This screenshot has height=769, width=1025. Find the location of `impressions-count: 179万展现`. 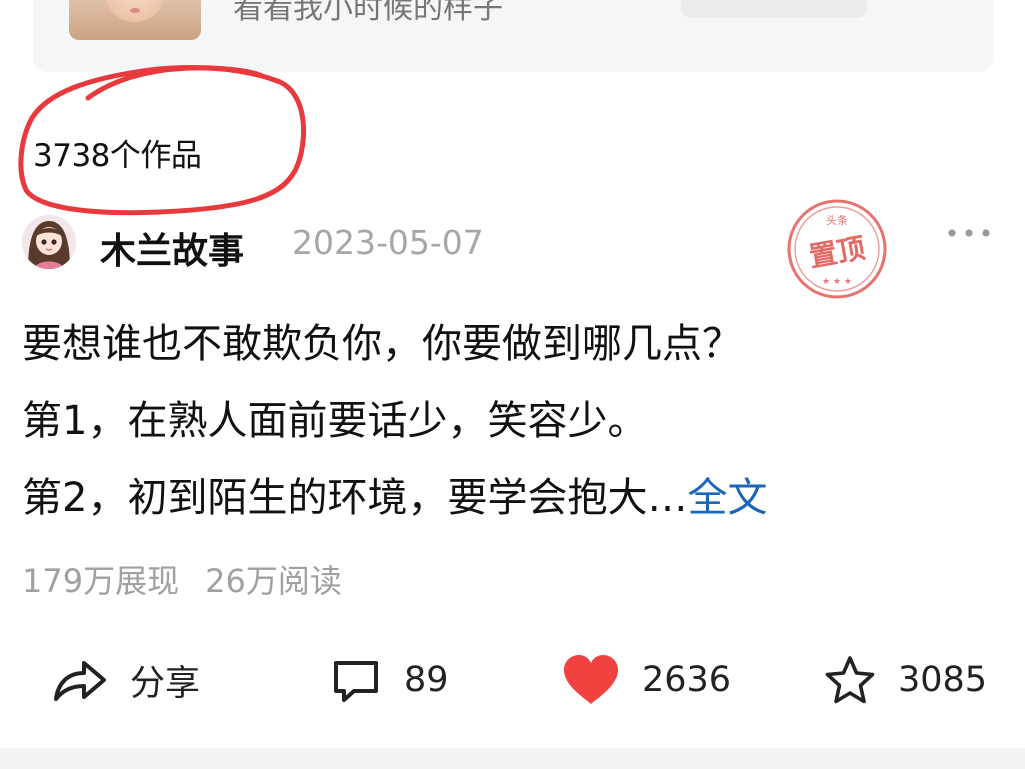

impressions-count: 179万展现 is located at coordinates (101, 581).